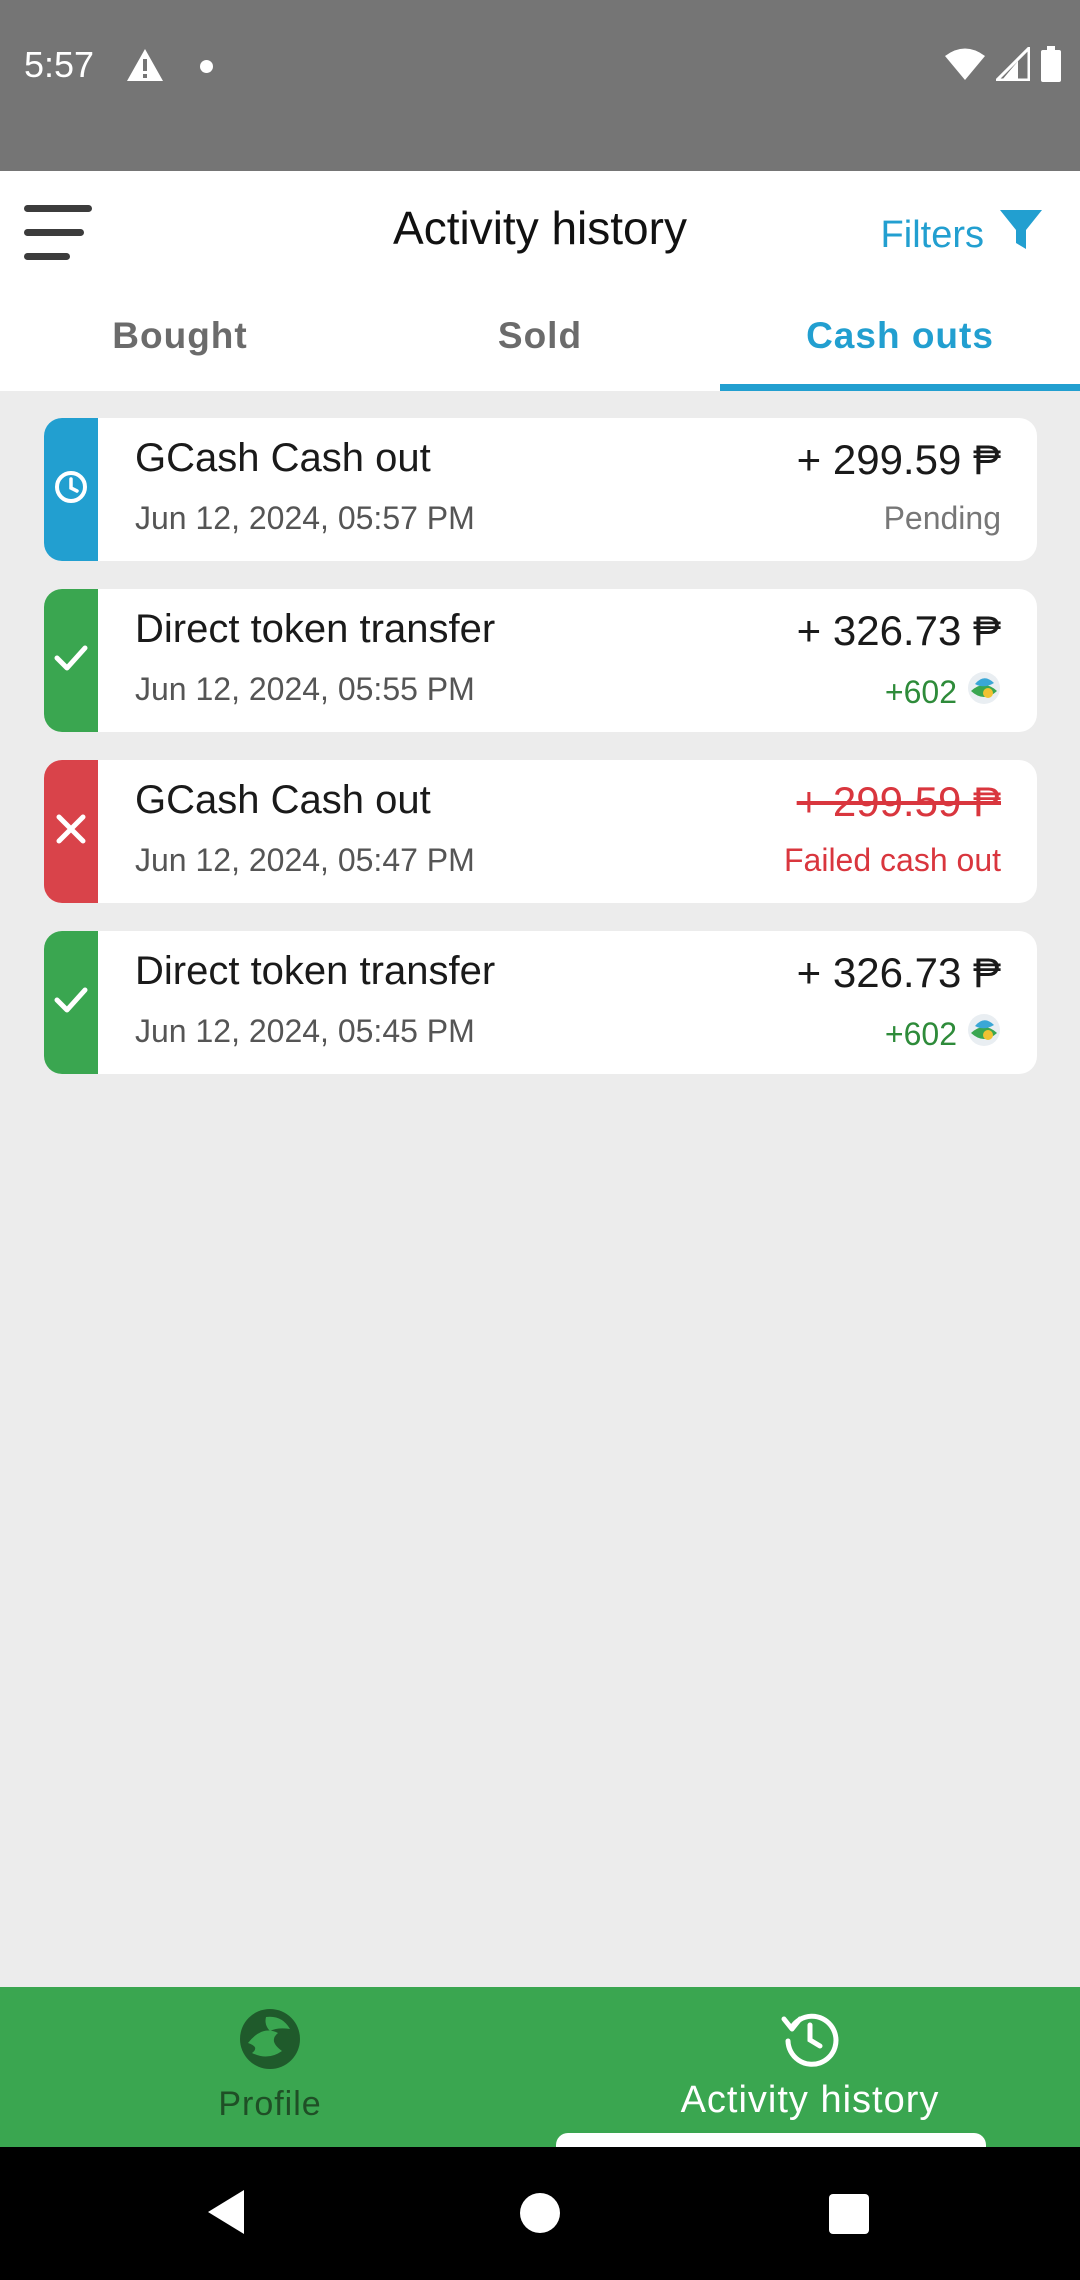 The width and height of the screenshot is (1080, 2280). What do you see at coordinates (180, 341) in the screenshot?
I see `tab-bought: Bought` at bounding box center [180, 341].